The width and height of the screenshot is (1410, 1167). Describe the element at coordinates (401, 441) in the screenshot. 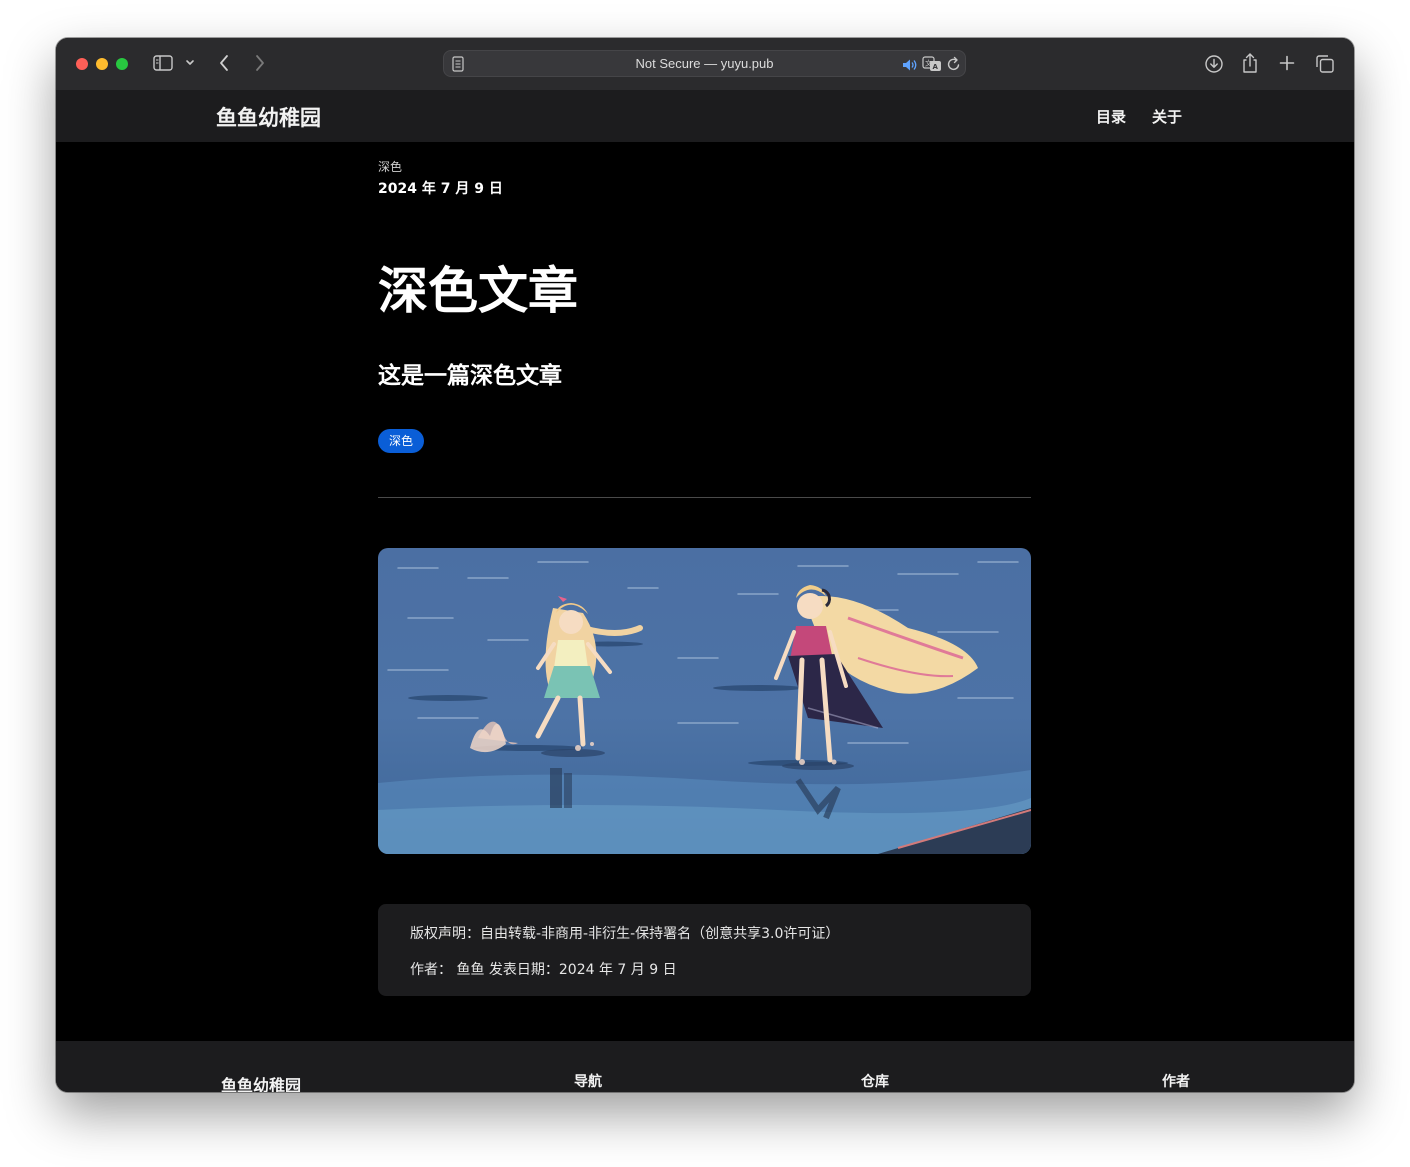

I see `tag-badge: 深色` at that location.